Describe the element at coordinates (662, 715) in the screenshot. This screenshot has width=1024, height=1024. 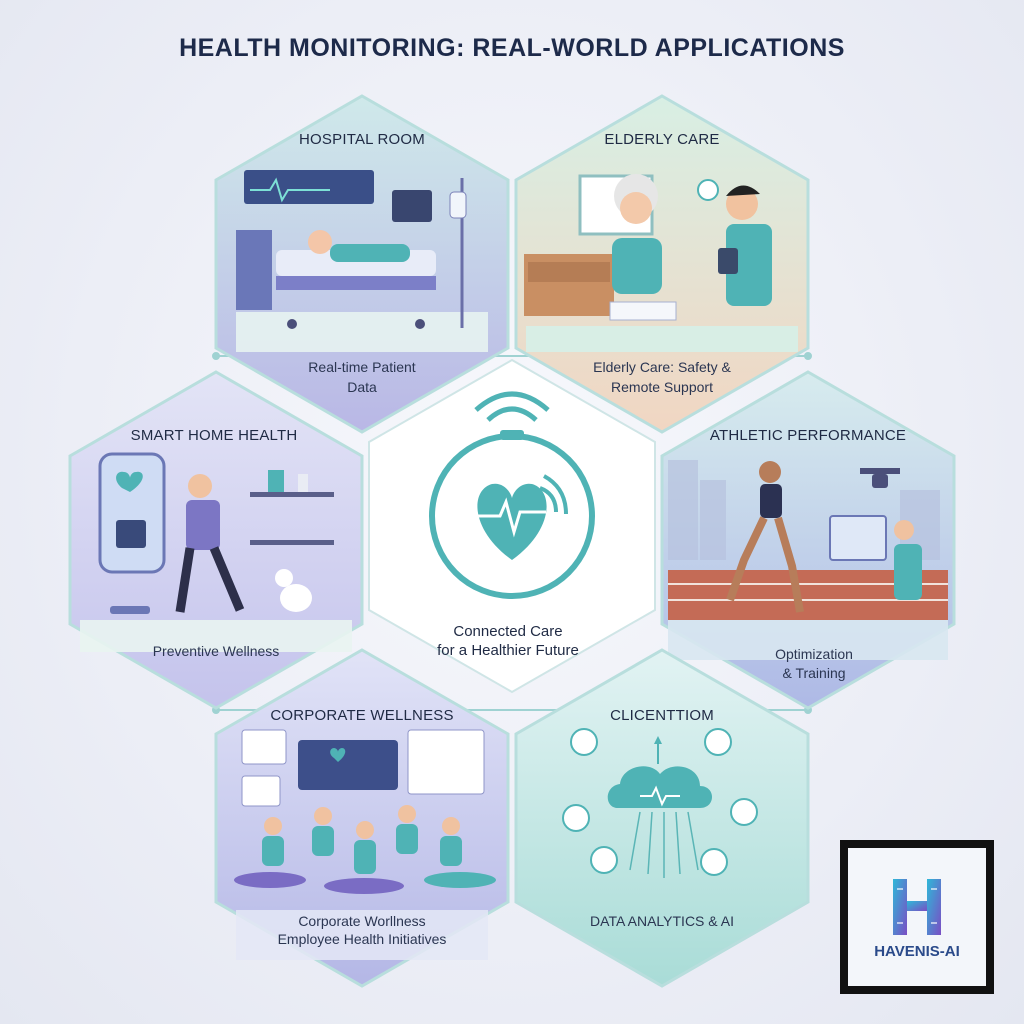
I see `cloud-heading: CLICENTTIOM` at that location.